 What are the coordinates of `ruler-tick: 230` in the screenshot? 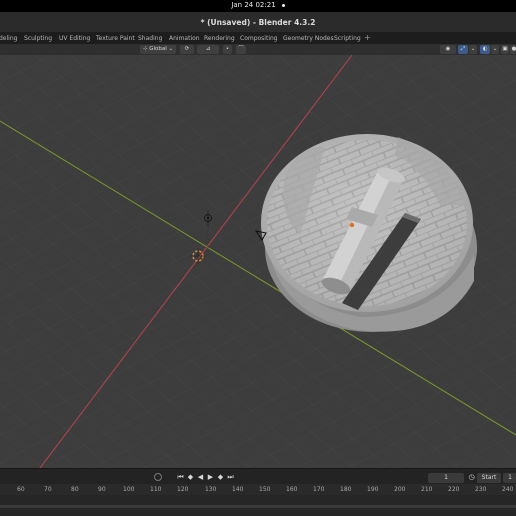 It's located at (481, 489).